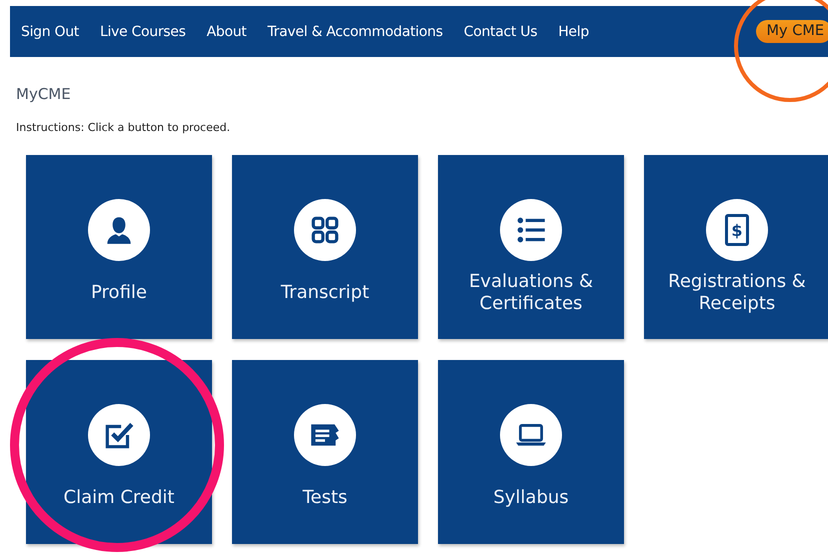 This screenshot has width=828, height=556. I want to click on tile-button: Profile, so click(119, 247).